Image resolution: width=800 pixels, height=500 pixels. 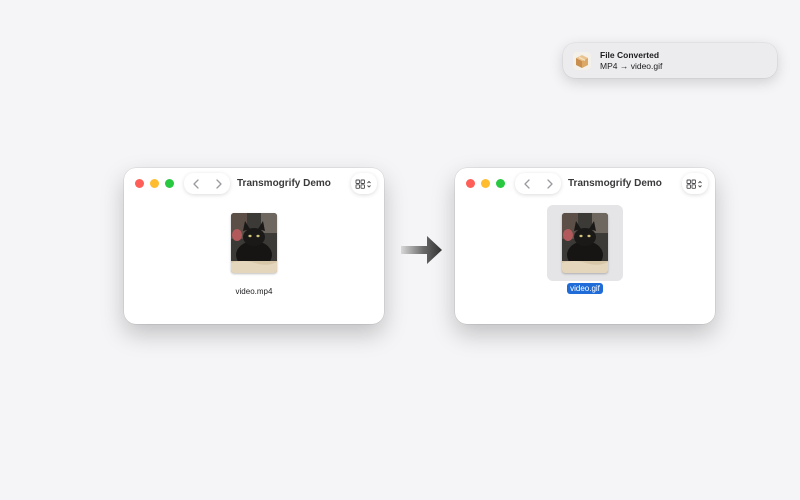 What do you see at coordinates (254, 291) in the screenshot?
I see `file-name-label: video.mp4` at bounding box center [254, 291].